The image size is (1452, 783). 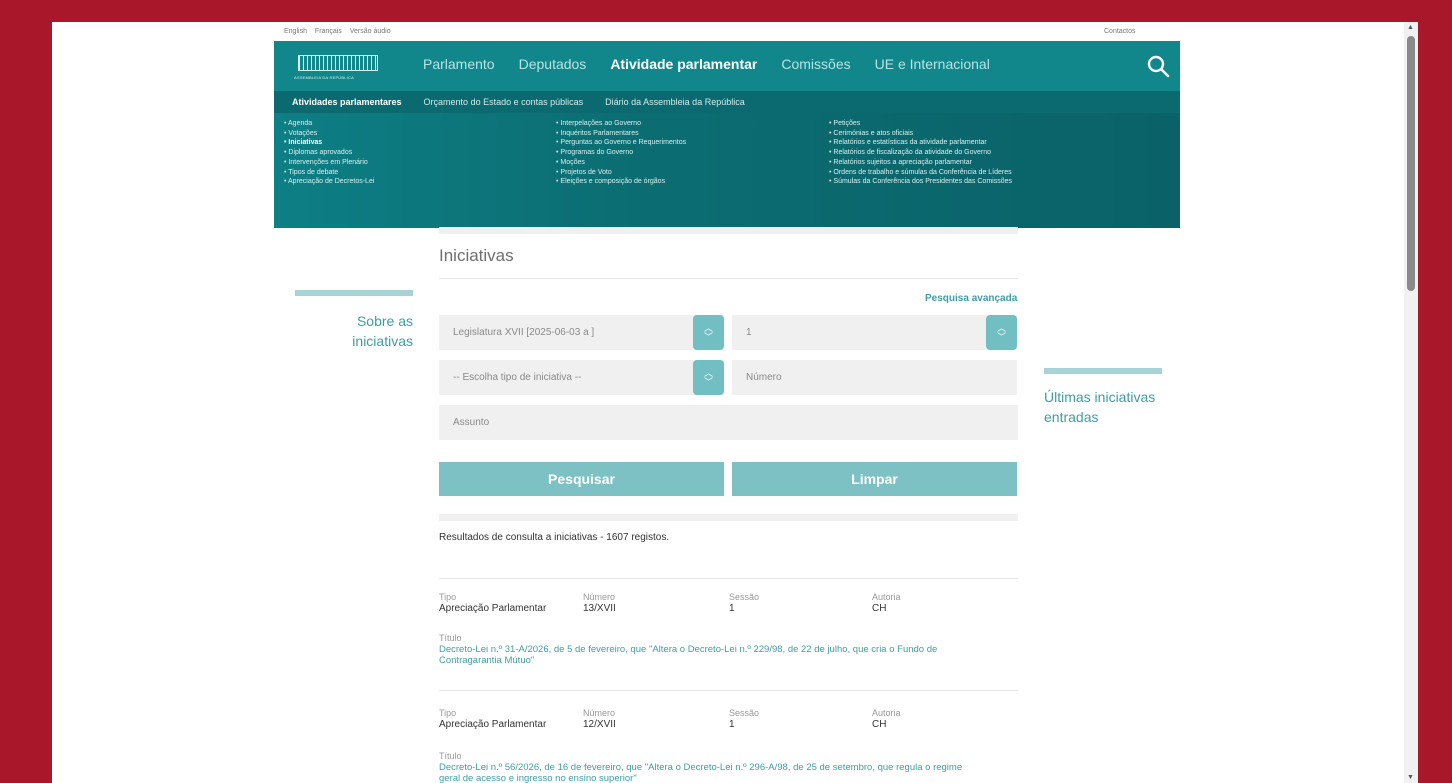 What do you see at coordinates (338, 63) in the screenshot?
I see `parliament-building-icon` at bounding box center [338, 63].